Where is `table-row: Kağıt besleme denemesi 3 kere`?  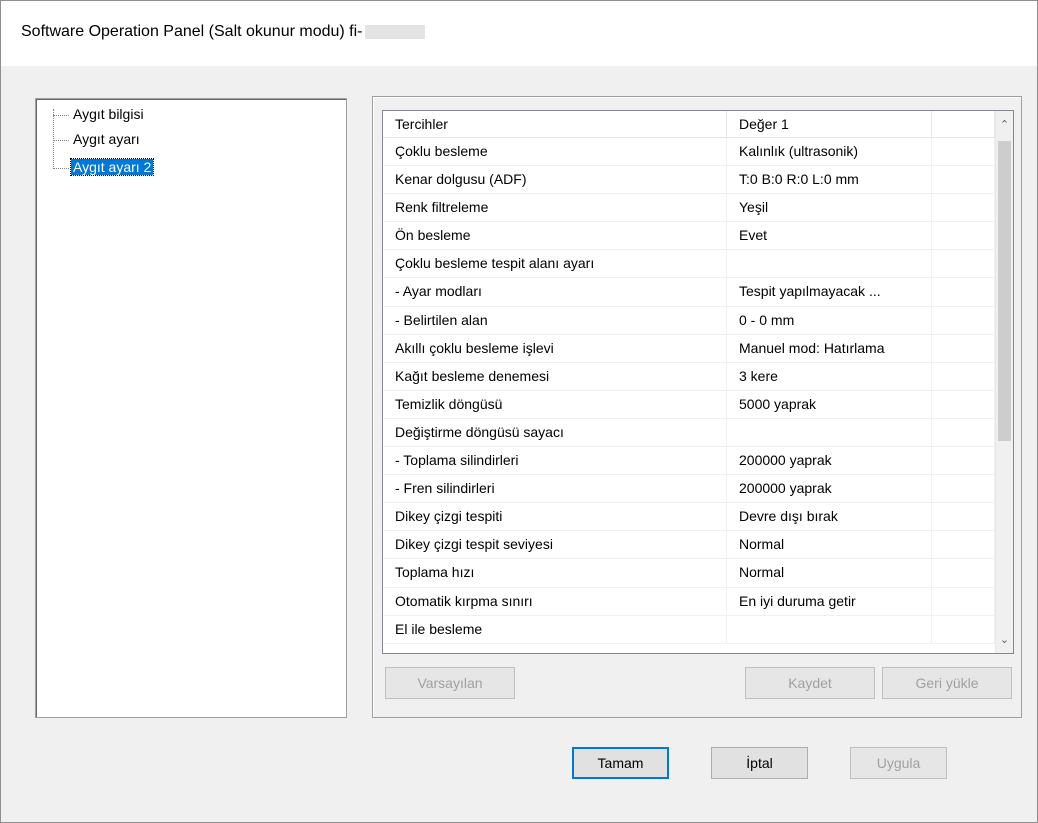
table-row: Kağıt besleme denemesi 3 kere is located at coordinates (689, 376).